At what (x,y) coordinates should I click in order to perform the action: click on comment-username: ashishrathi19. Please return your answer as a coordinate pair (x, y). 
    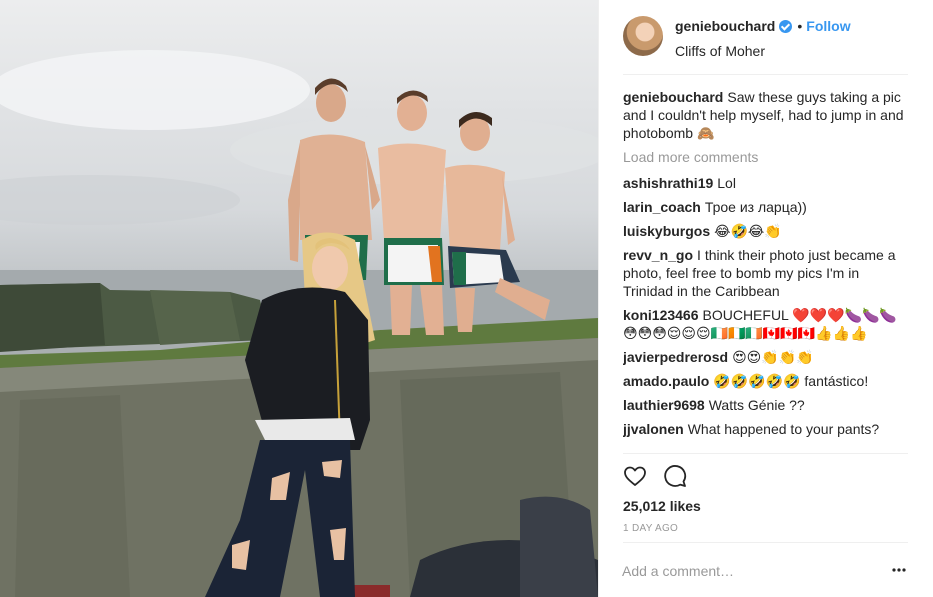
    Looking at the image, I should click on (668, 183).